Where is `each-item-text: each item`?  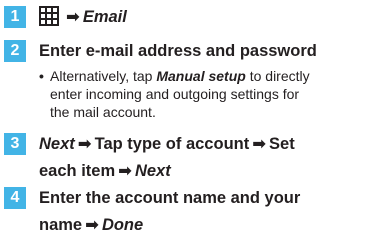 each-item-text: each item is located at coordinates (77, 171).